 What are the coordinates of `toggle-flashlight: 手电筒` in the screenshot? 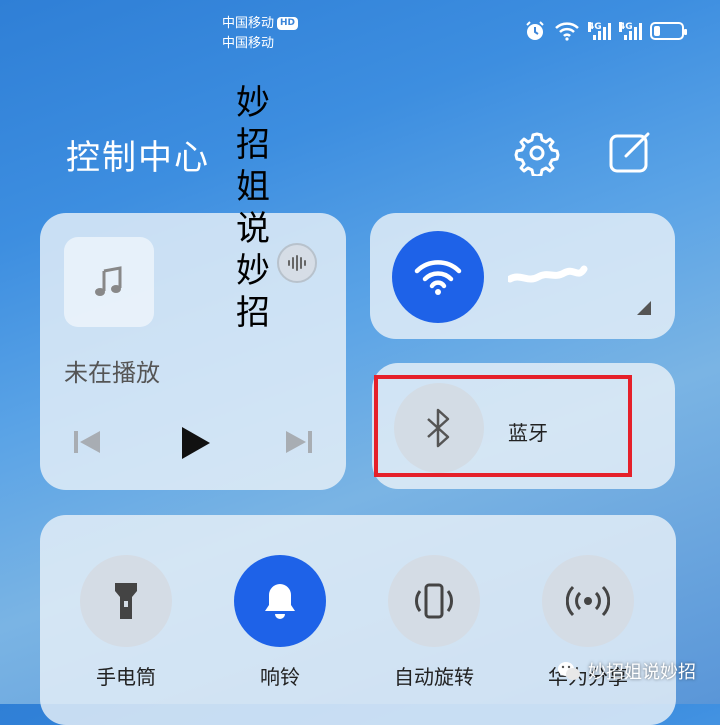 It's located at (126, 622).